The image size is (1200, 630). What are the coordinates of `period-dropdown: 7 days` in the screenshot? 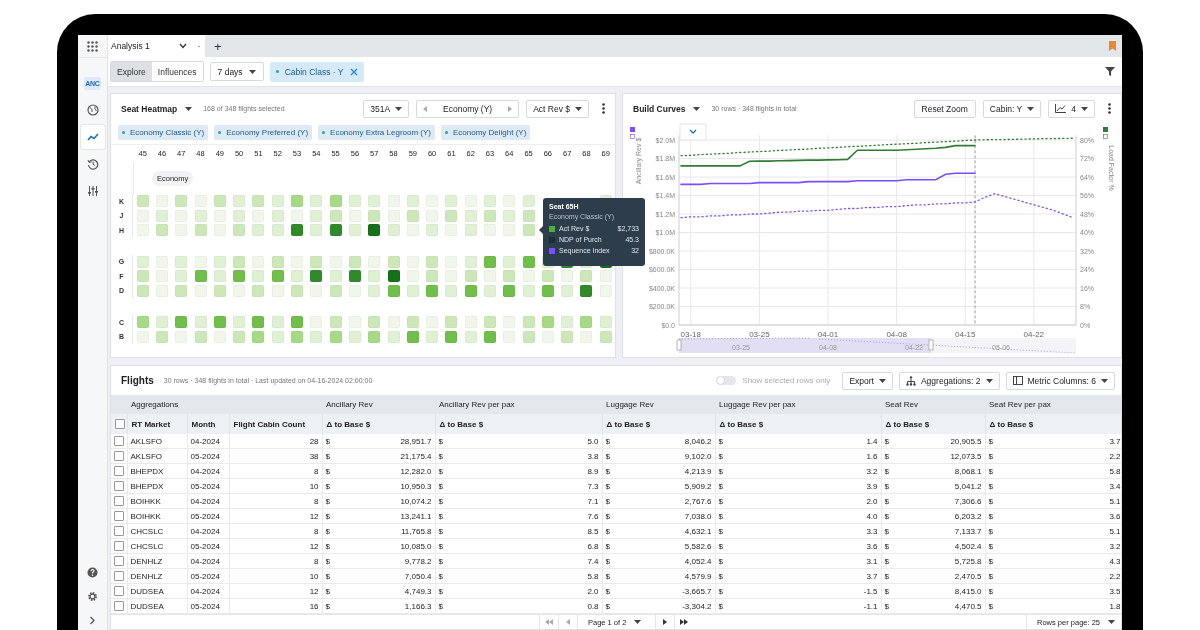 It's located at (236, 71).